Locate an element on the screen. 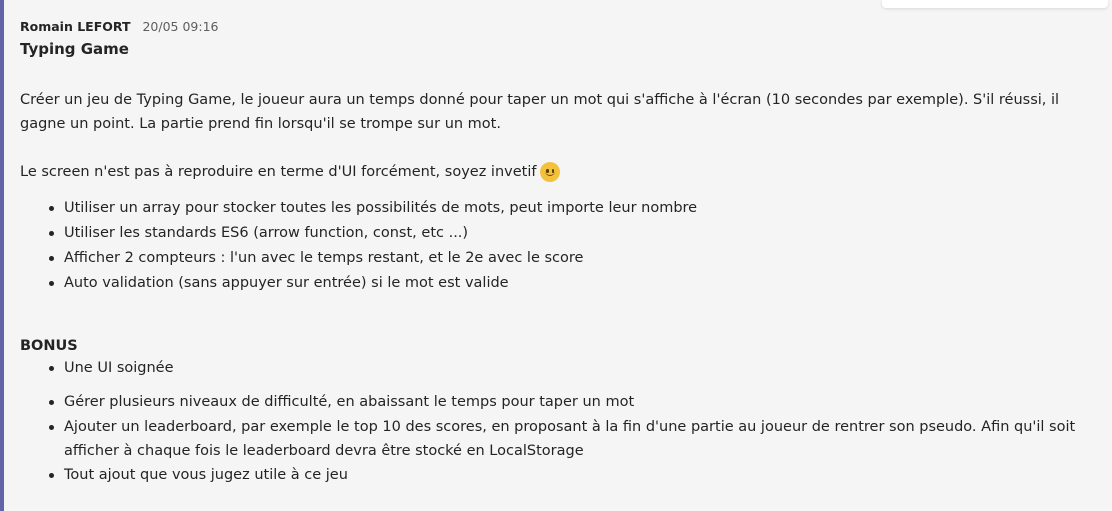  message-subject: Typing Game is located at coordinates (74, 49).